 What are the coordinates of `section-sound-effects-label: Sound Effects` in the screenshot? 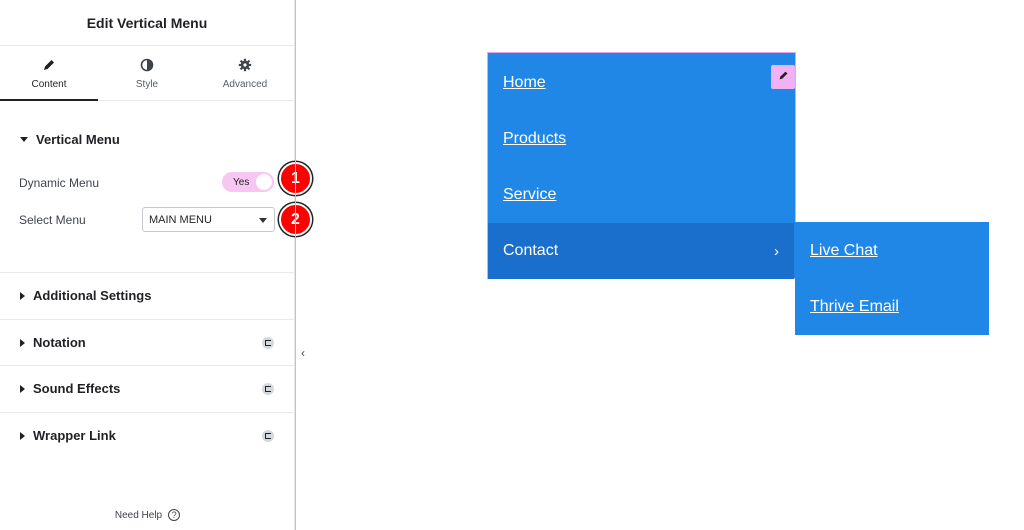 It's located at (77, 388).